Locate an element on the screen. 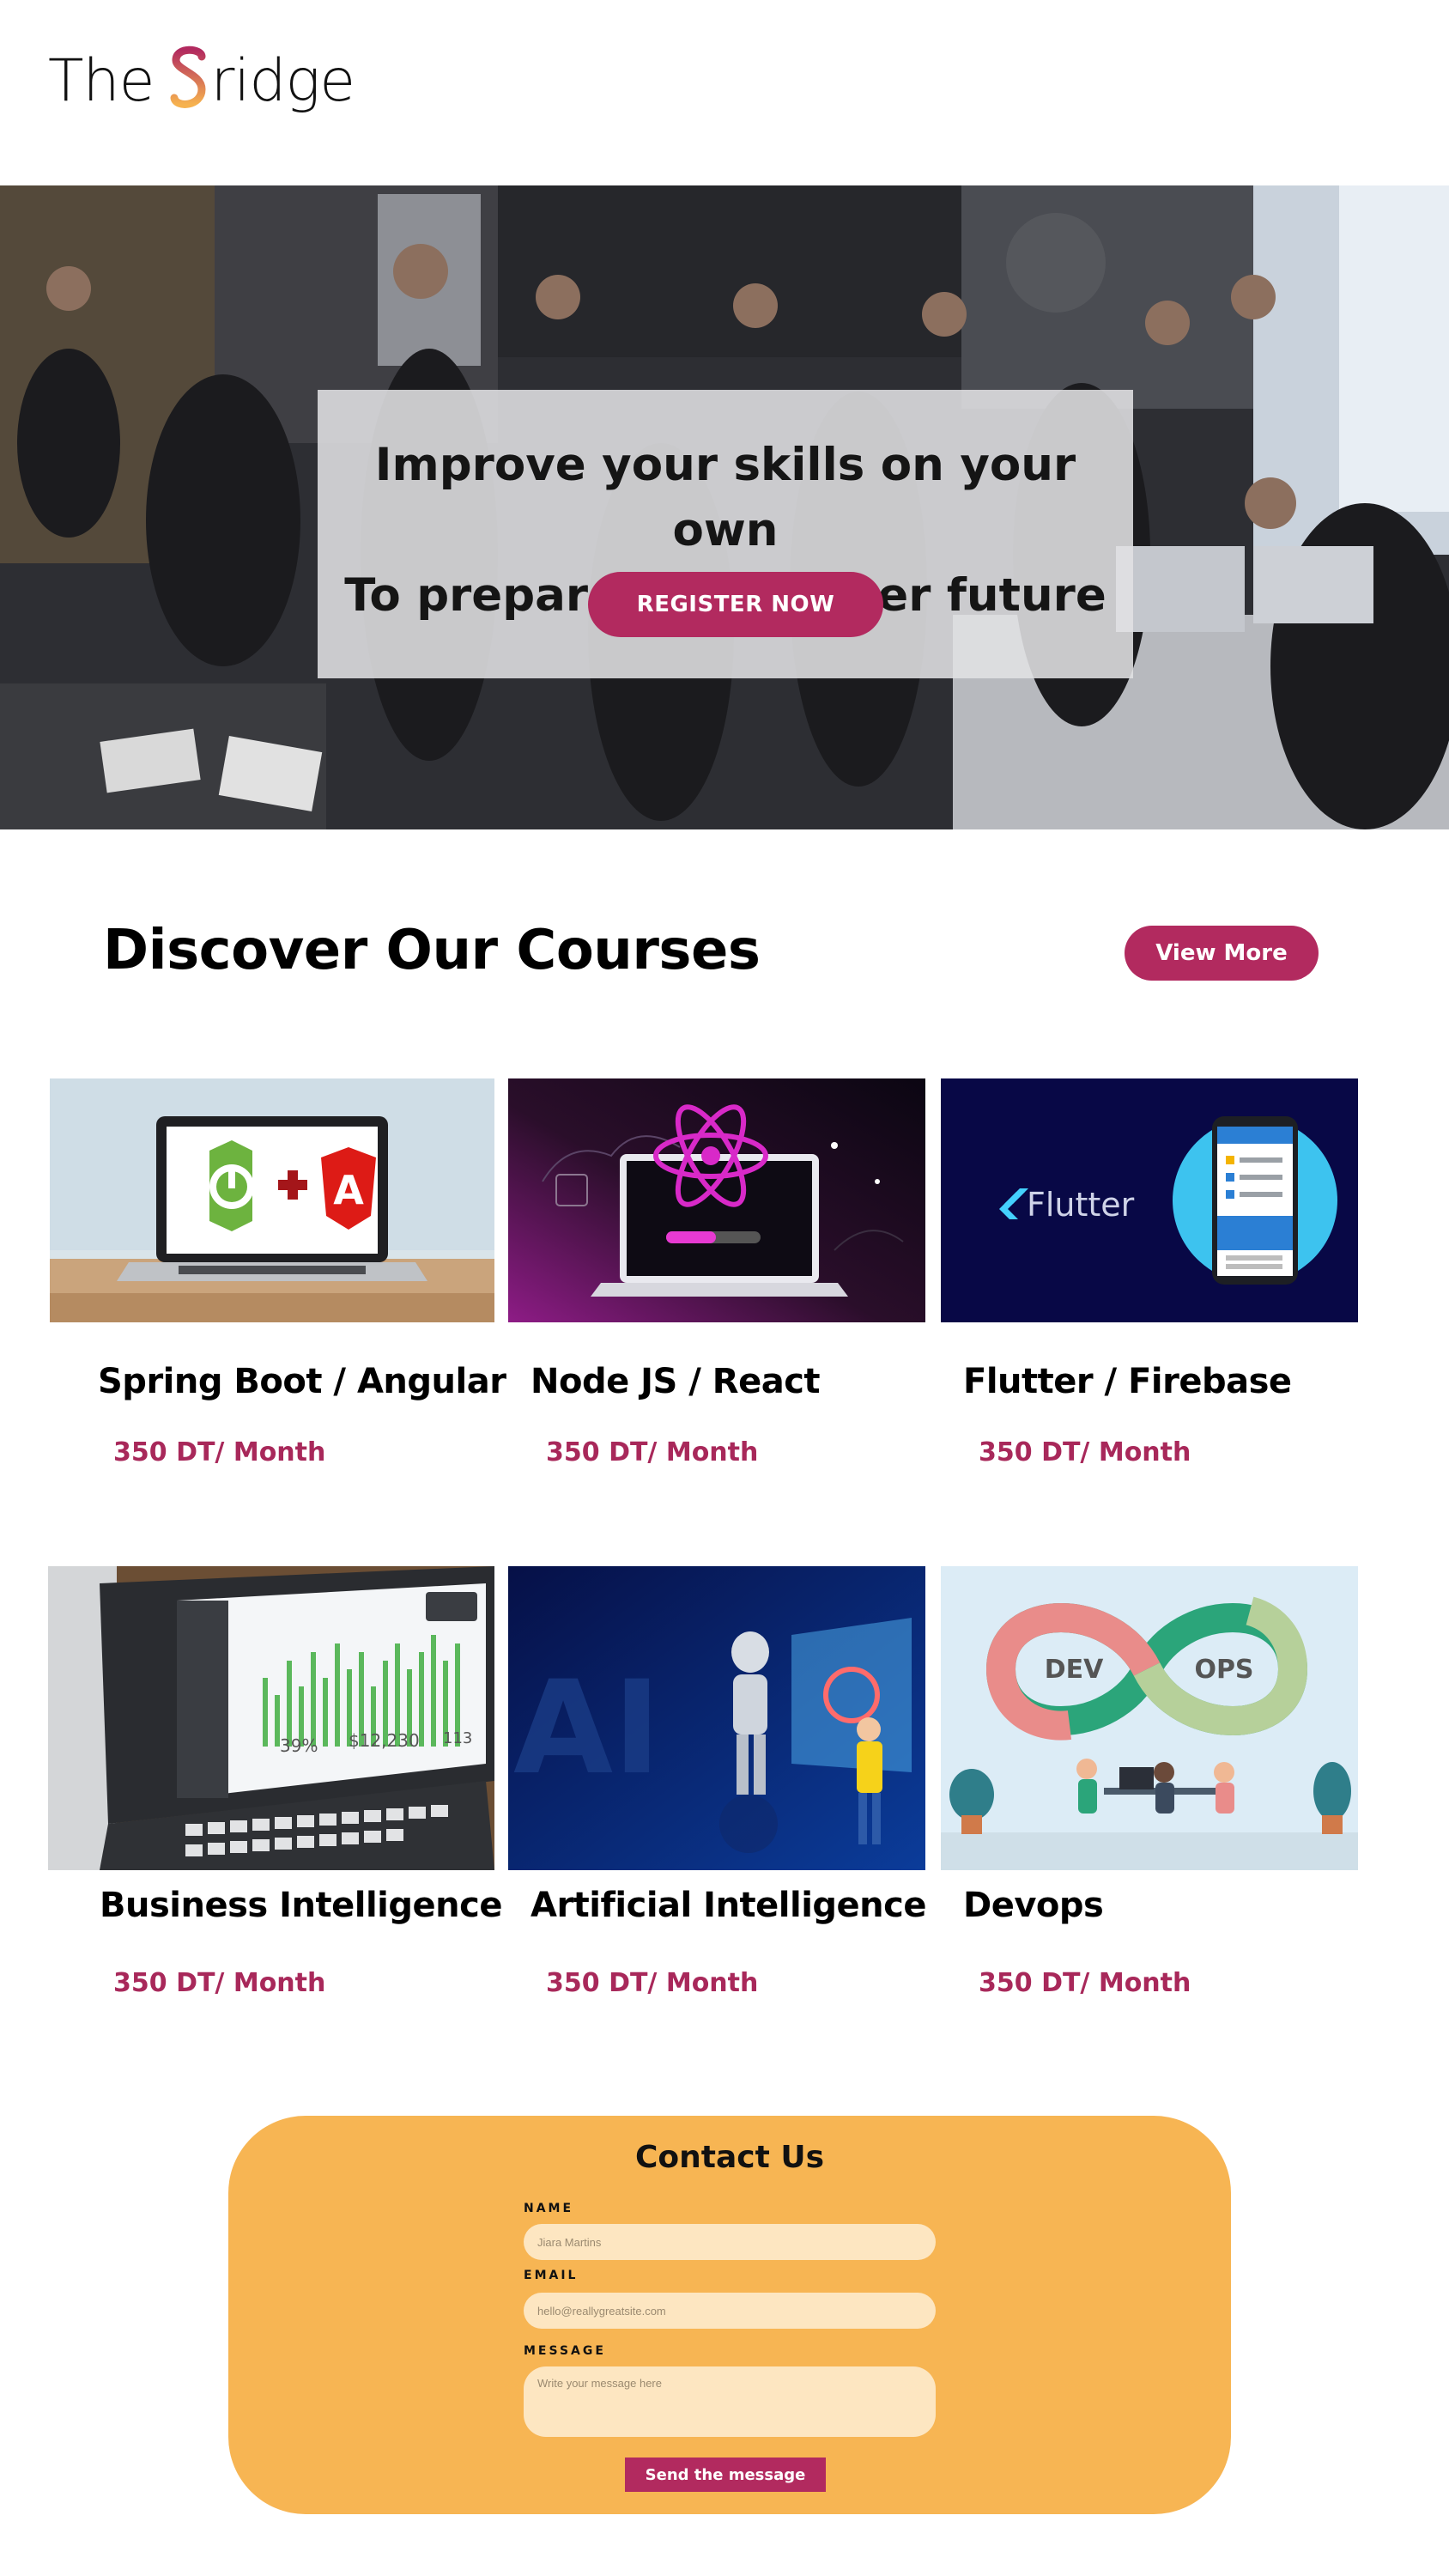 The width and height of the screenshot is (1449, 2576). message-label: MESSAGE is located at coordinates (565, 2351).